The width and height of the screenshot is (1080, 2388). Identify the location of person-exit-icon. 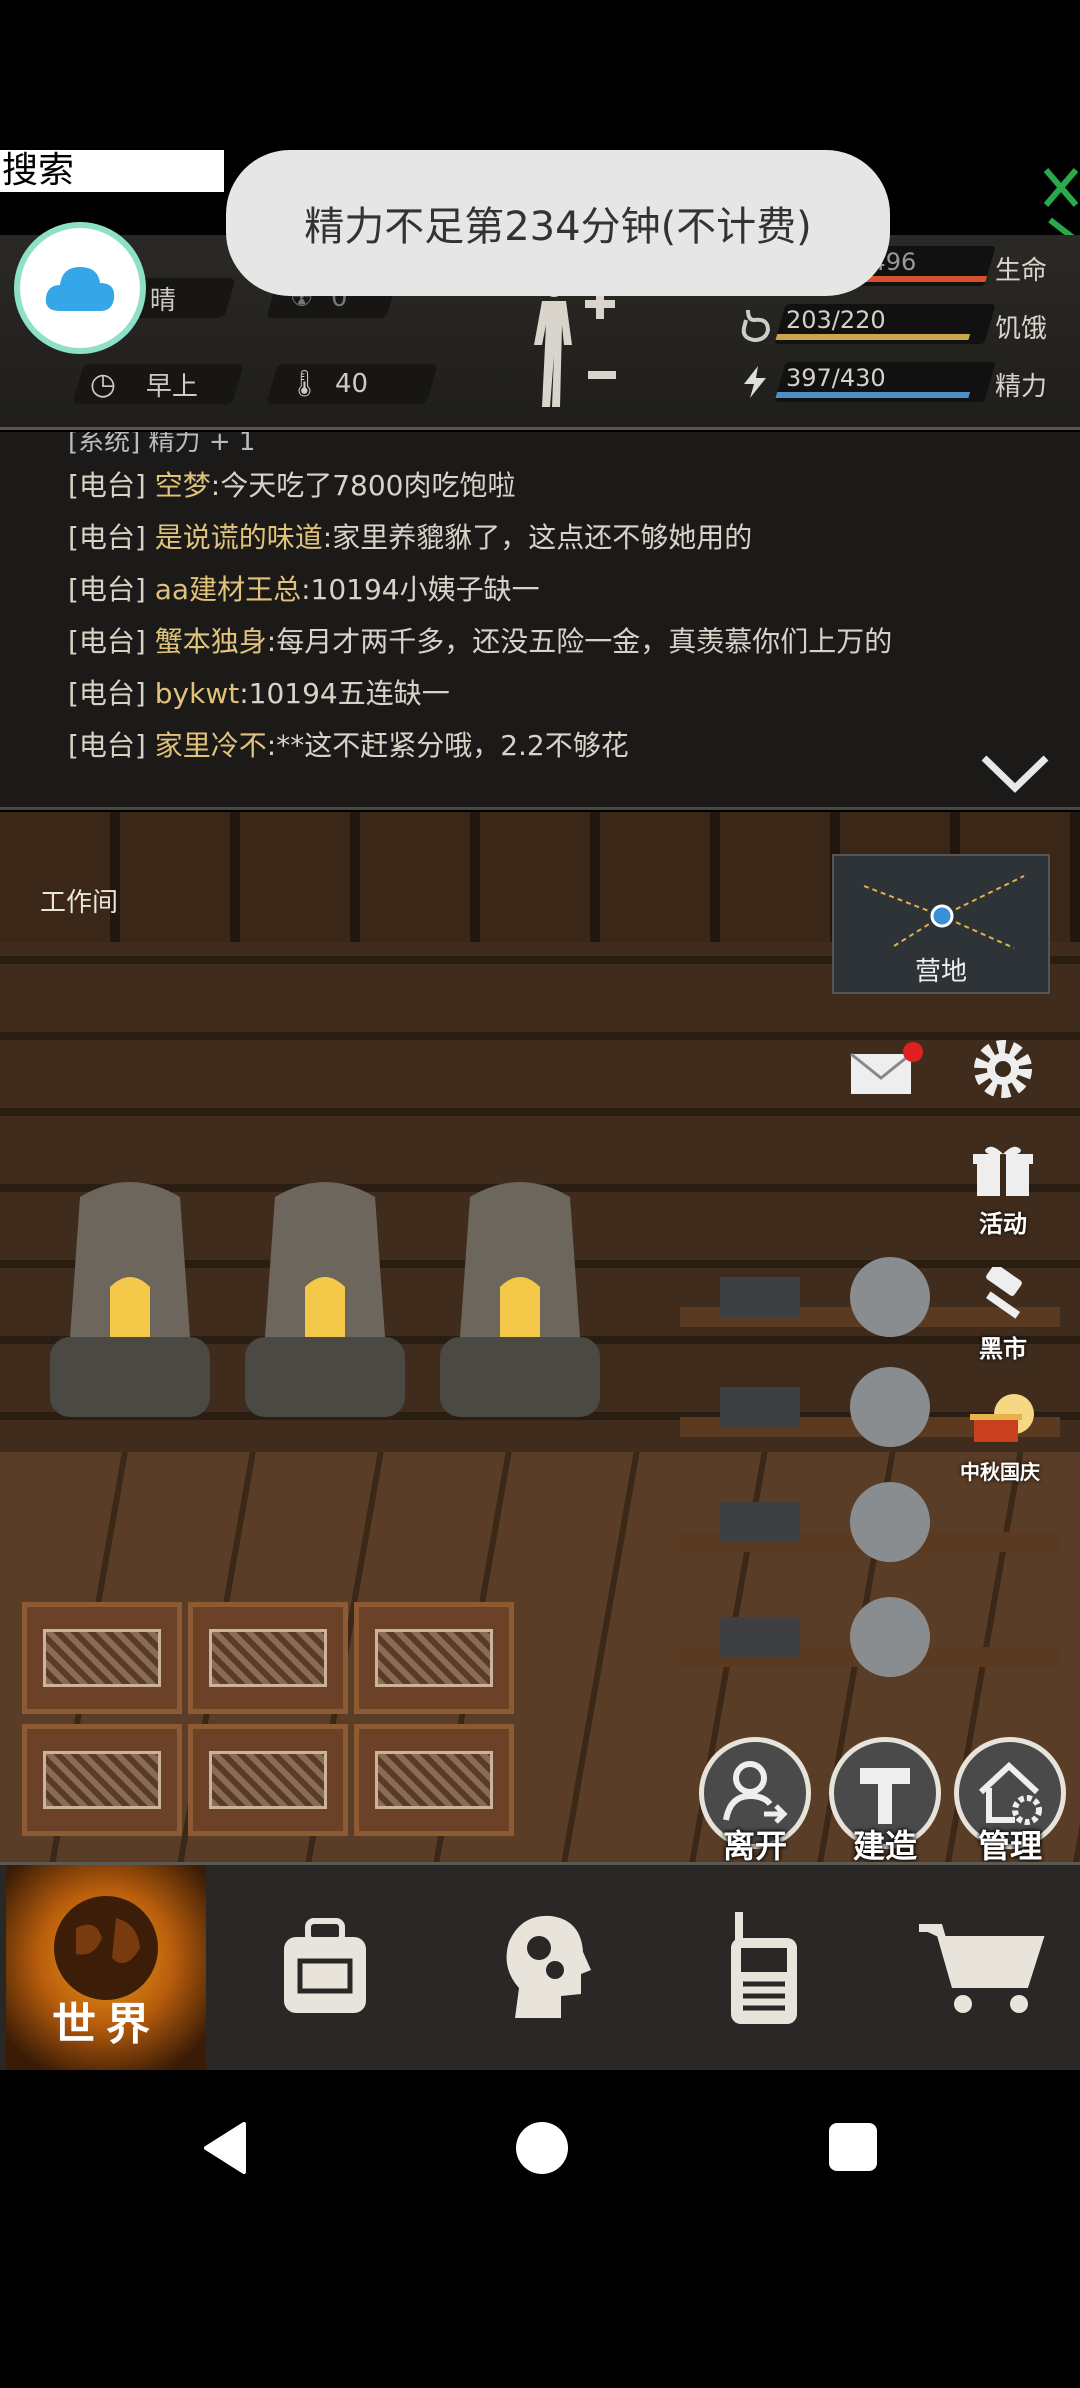
(755, 1792).